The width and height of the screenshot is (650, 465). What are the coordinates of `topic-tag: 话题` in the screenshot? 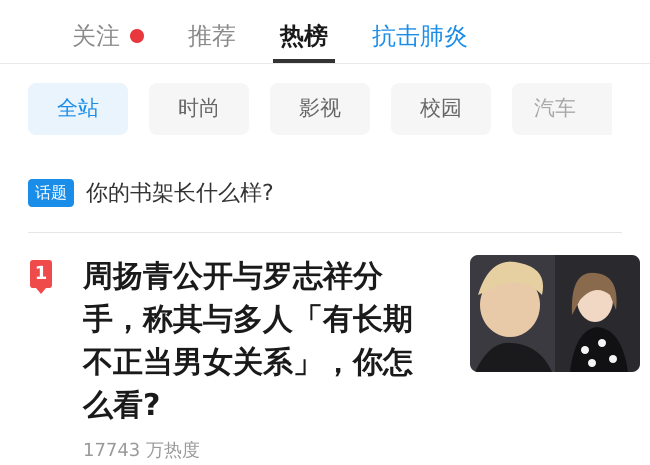 It's located at (51, 193).